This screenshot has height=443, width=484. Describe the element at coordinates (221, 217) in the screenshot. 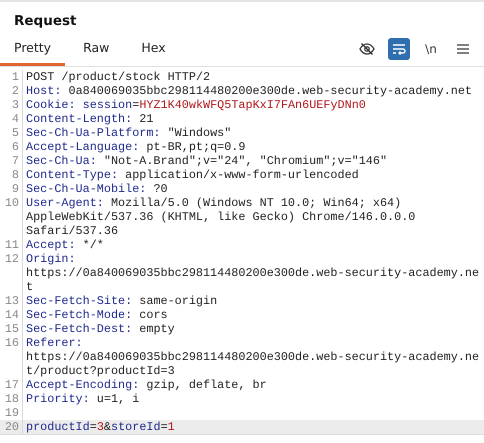

I see `code-text: AppleWebKit/537.36 (KHTML, like Gecko) Chrome/146.0.0.0` at that location.